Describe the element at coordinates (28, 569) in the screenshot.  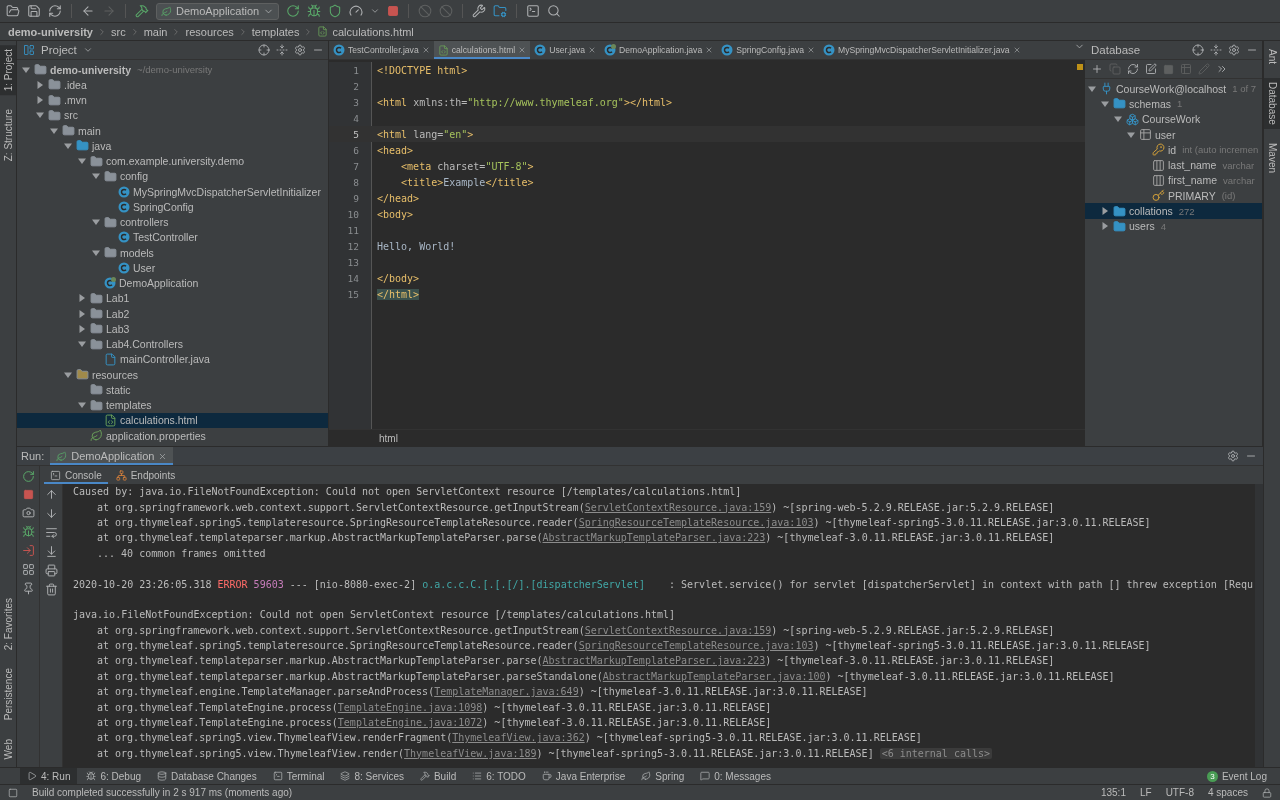
I see `layout-icon` at that location.